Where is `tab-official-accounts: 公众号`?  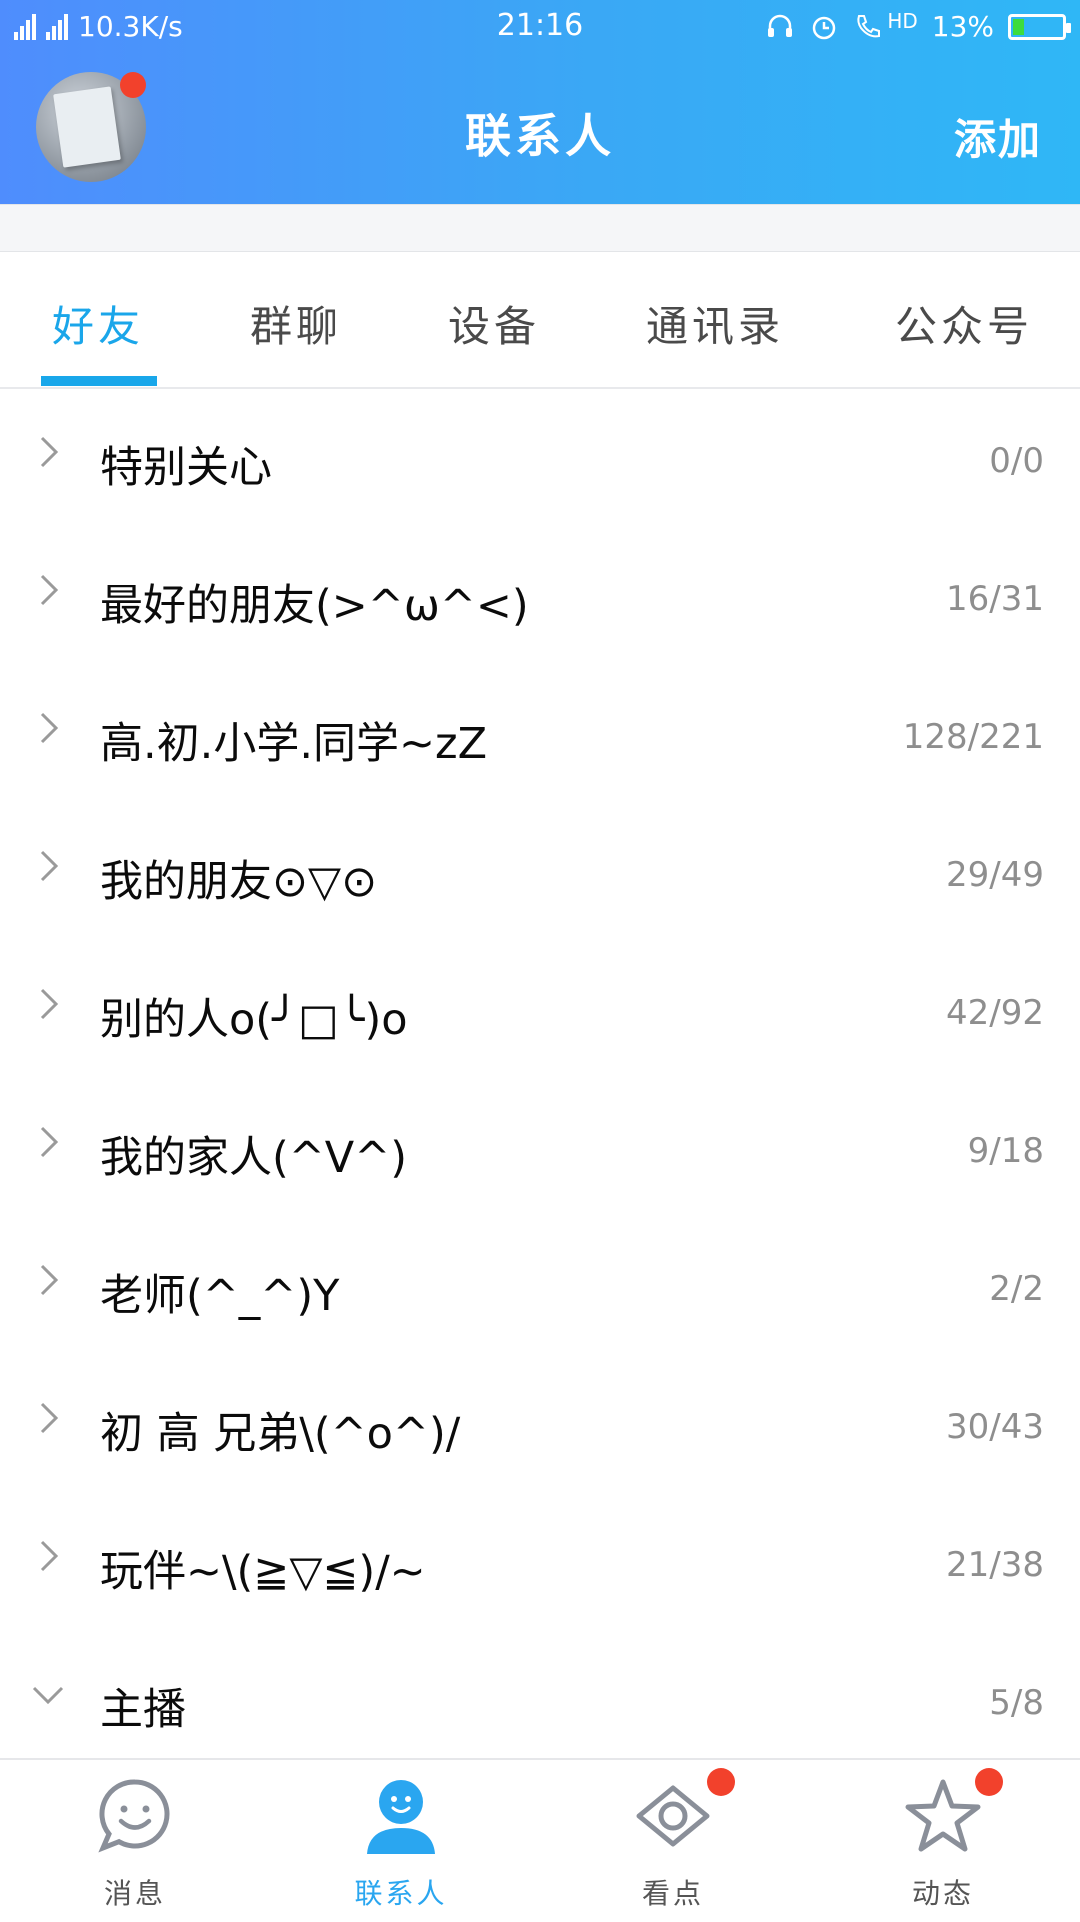
tab-official-accounts: 公众号 is located at coordinates (964, 323).